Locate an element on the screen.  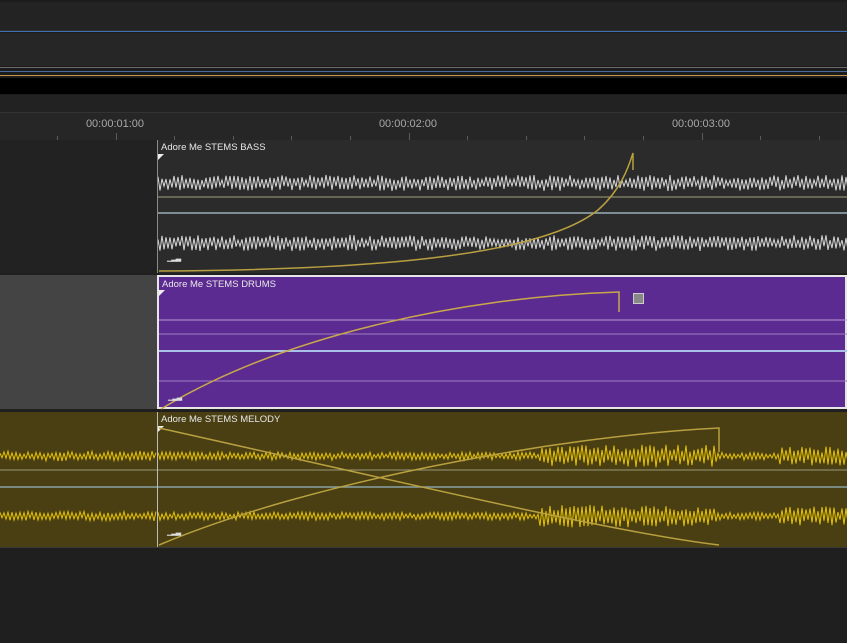
clip-fx-square-icon is located at coordinates (638, 298).